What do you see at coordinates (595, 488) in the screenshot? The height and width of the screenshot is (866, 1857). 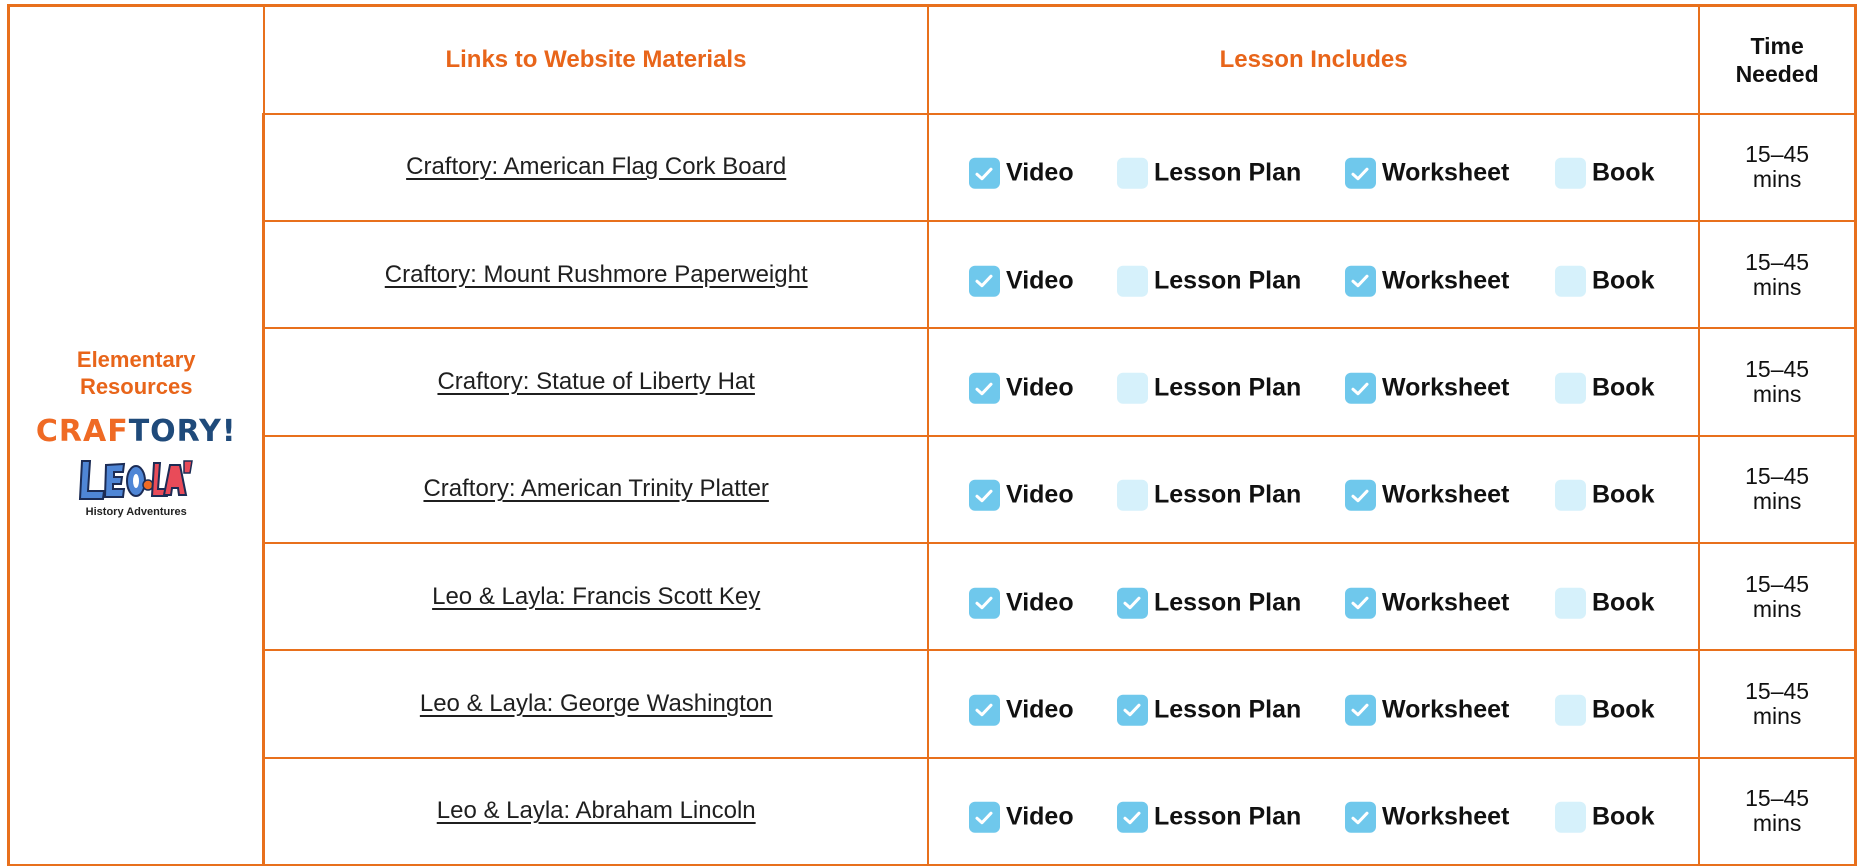 I see `material-link: Craftory: American Trinity Platter` at bounding box center [595, 488].